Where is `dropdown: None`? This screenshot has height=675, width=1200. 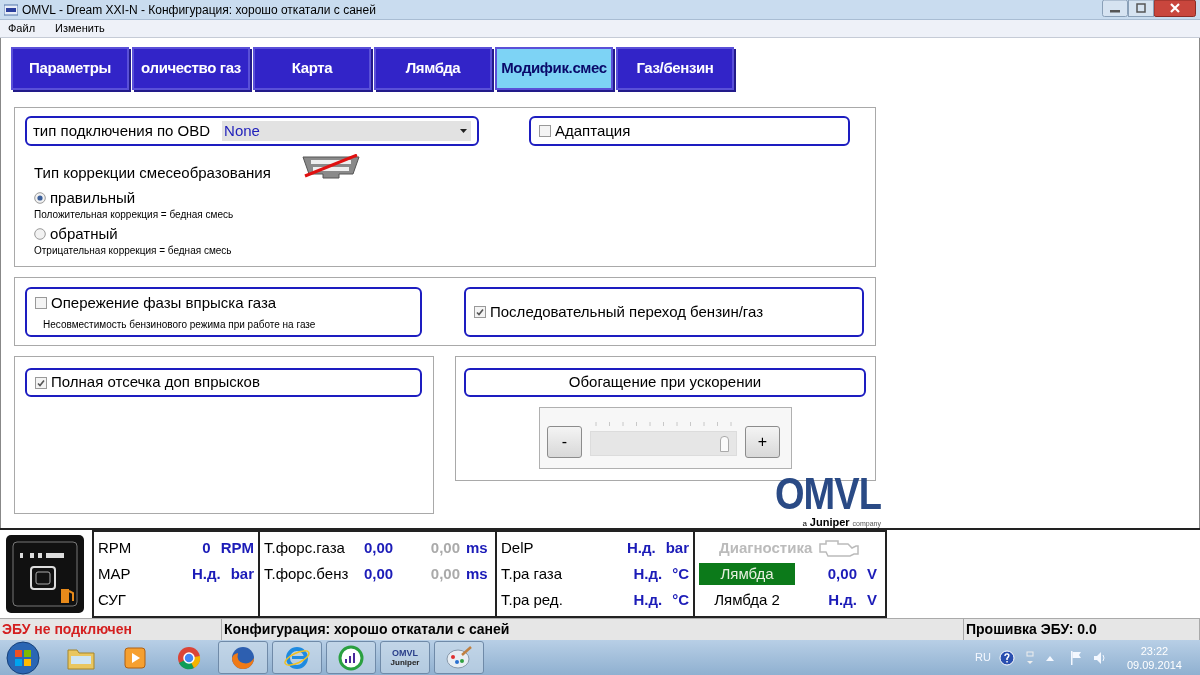 dropdown: None is located at coordinates (346, 131).